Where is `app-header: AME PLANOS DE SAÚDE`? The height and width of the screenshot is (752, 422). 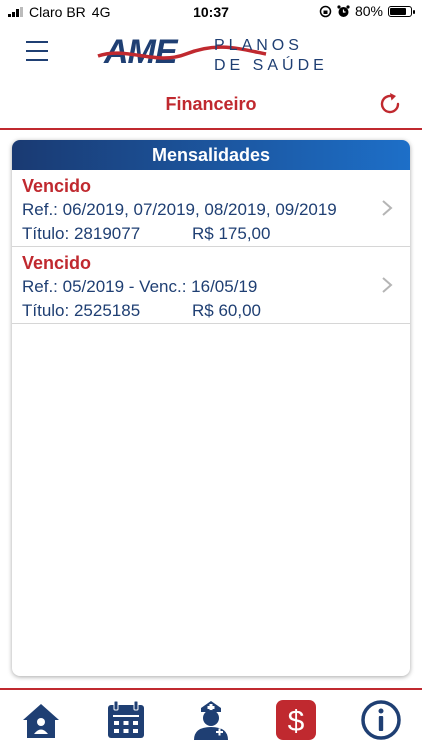 app-header: AME PLANOS DE SAÚDE is located at coordinates (211, 52).